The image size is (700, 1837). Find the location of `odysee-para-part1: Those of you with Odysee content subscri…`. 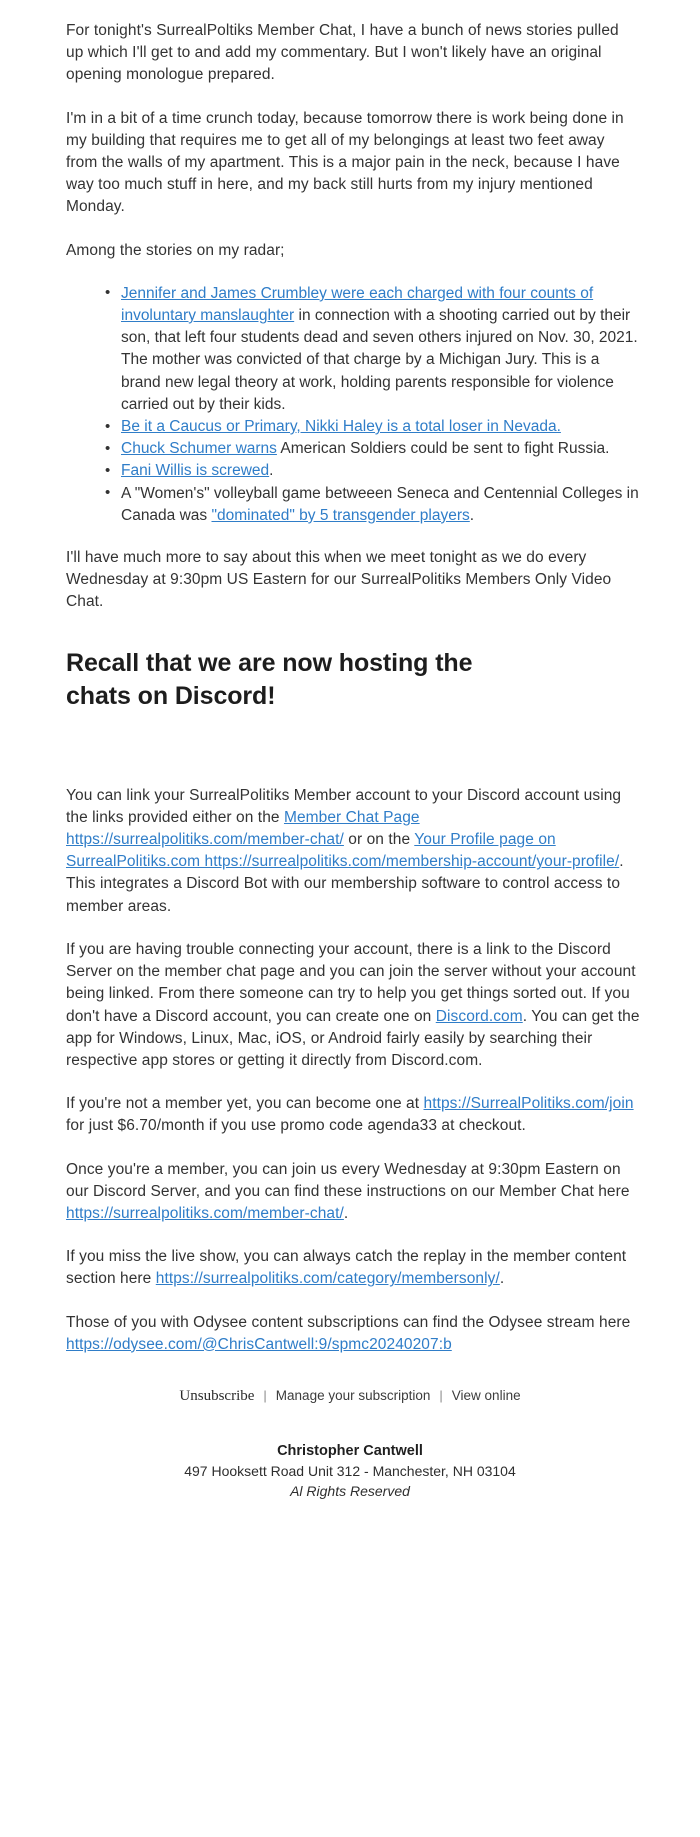

odysee-para-part1: Those of you with Odysee content subscri… is located at coordinates (348, 1322).